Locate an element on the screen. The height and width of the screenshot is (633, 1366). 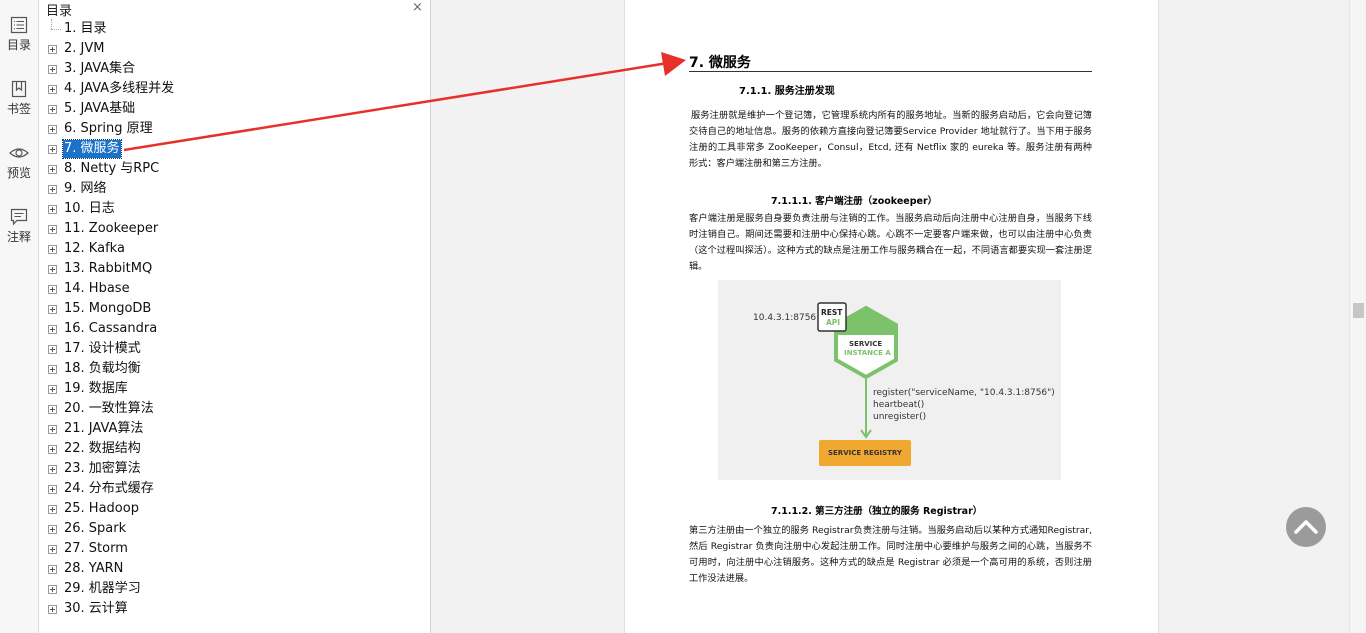
instance-label: INSTANCE A is located at coordinates (867, 353).